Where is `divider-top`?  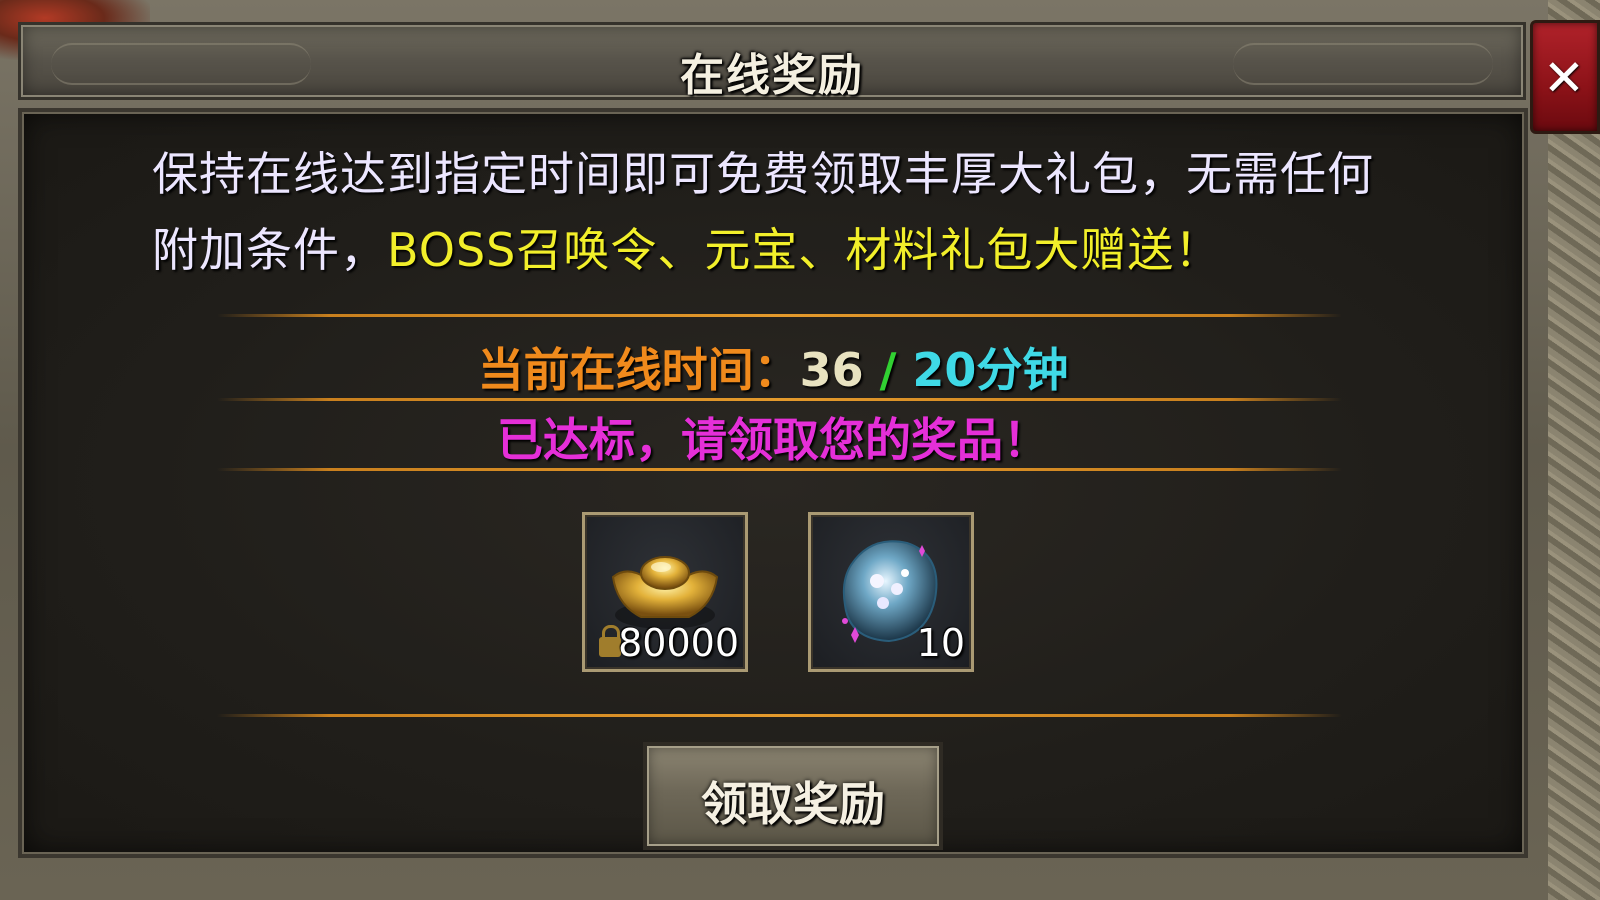 divider-top is located at coordinates (779, 315).